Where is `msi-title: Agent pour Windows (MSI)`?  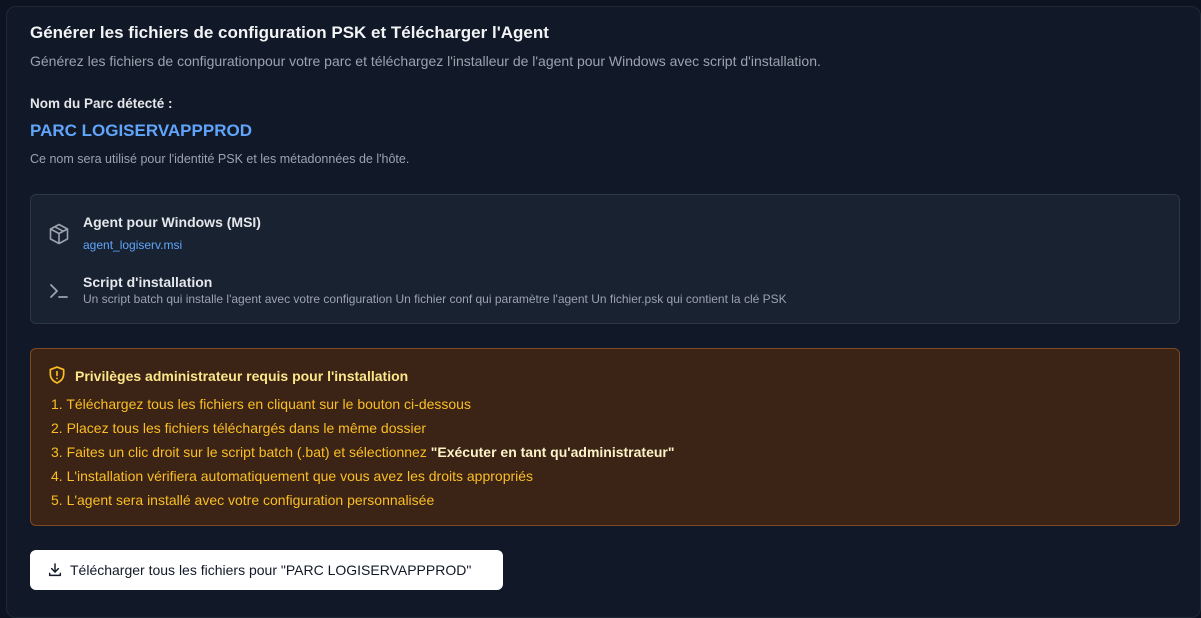
msi-title: Agent pour Windows (MSI) is located at coordinates (172, 222).